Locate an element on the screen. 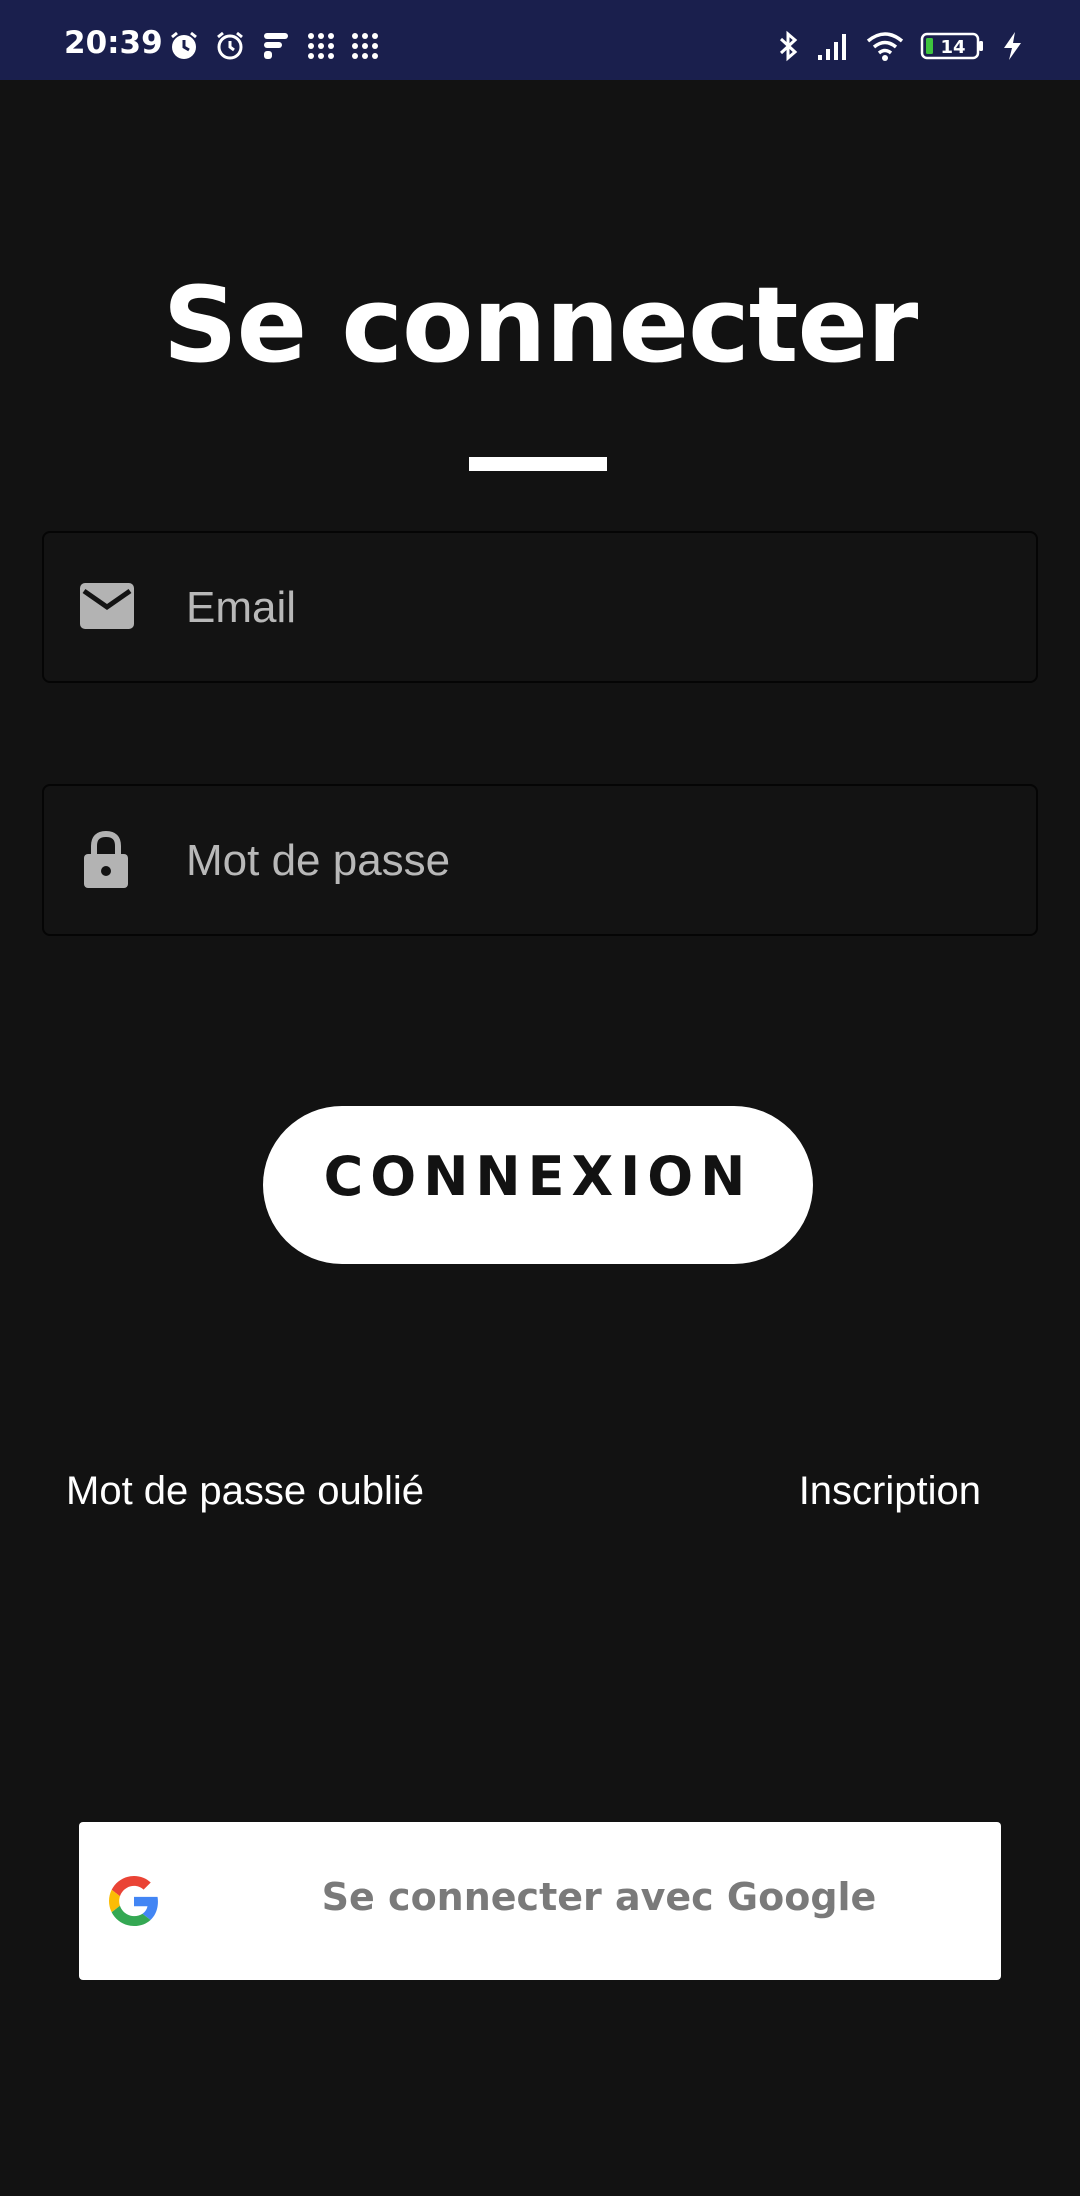 The width and height of the screenshot is (1080, 2196). status-bar: 20:39 14 is located at coordinates (540, 40).